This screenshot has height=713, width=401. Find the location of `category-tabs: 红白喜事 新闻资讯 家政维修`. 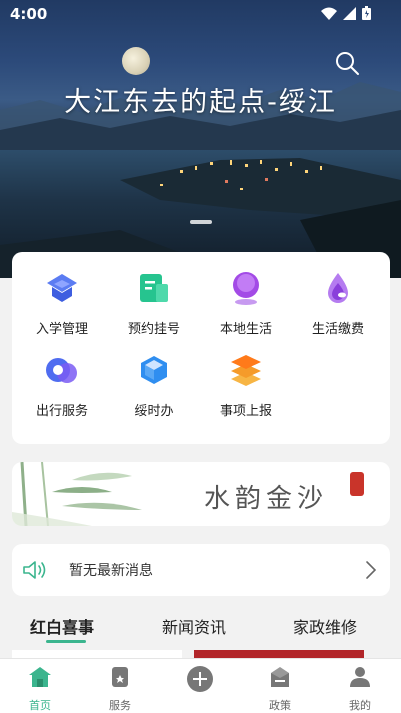

category-tabs: 红白喜事 新闻资讯 家政维修 is located at coordinates (200, 626).